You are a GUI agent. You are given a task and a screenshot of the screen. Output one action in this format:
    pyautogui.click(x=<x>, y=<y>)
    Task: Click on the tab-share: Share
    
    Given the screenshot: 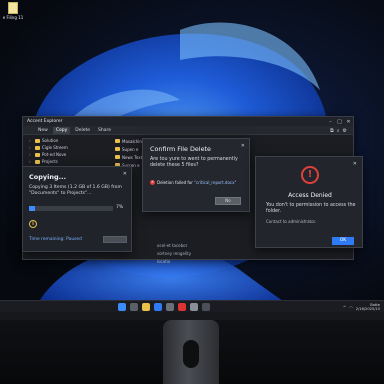 What is the action you would take?
    pyautogui.click(x=104, y=130)
    